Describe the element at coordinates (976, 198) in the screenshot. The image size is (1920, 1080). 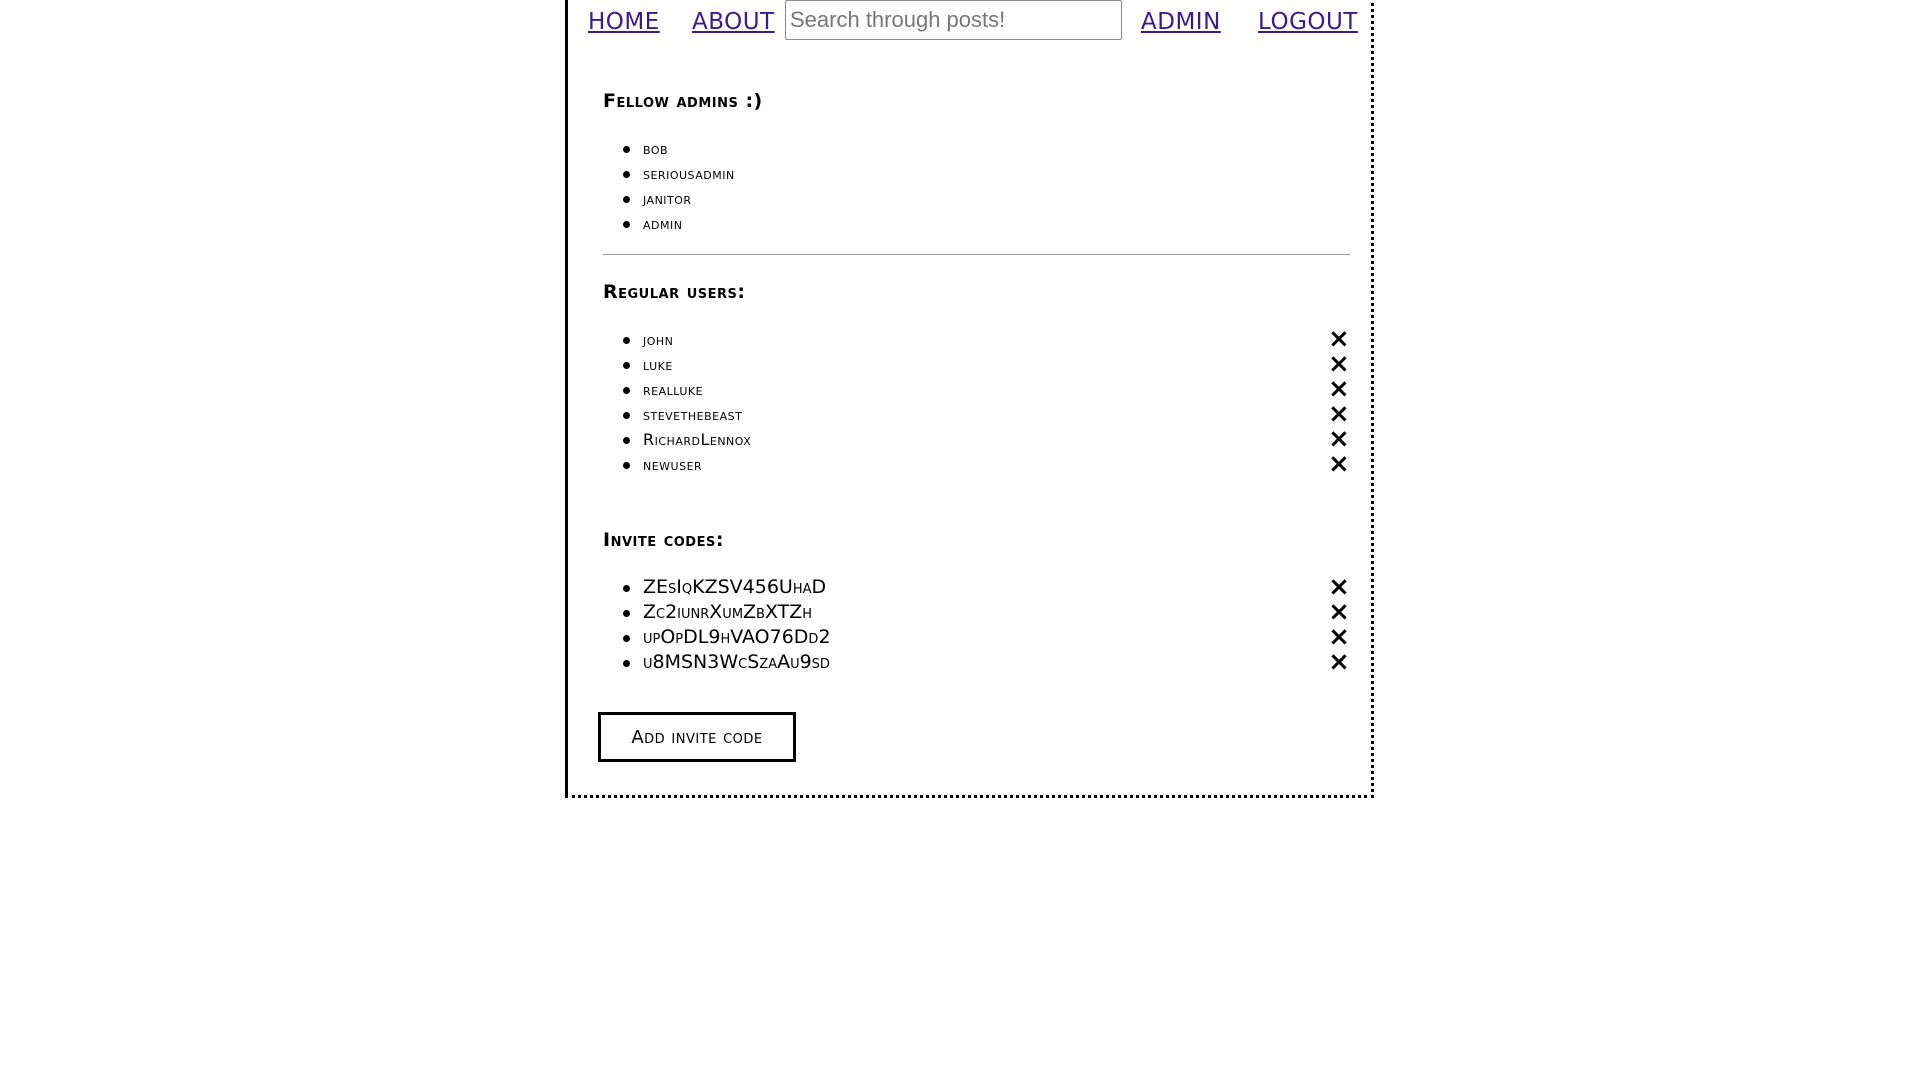
I see `admin-list-item: janitor` at that location.